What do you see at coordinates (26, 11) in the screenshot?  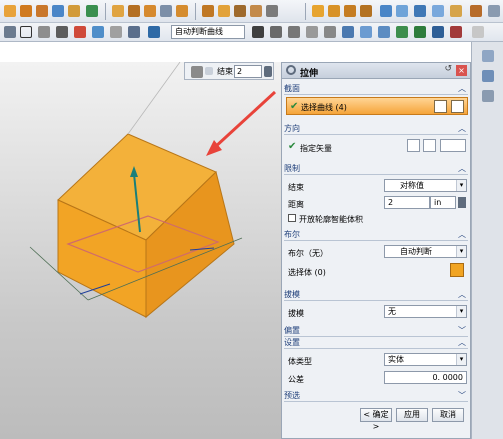 I see `extrude-icon` at bounding box center [26, 11].